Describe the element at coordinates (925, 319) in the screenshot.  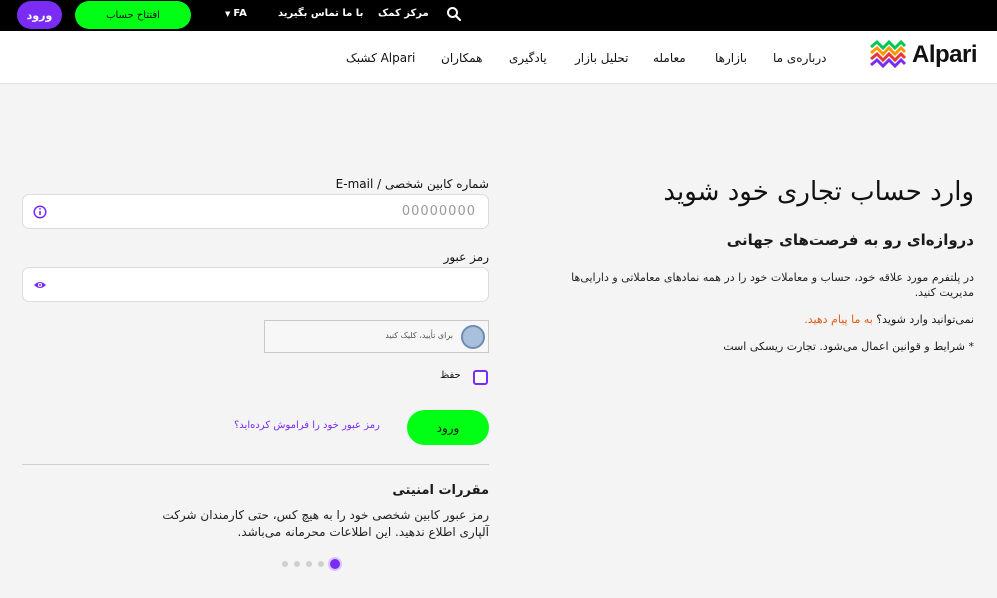
I see `cant-login-prefix: نمی‌توانید وارد شوید؟` at that location.